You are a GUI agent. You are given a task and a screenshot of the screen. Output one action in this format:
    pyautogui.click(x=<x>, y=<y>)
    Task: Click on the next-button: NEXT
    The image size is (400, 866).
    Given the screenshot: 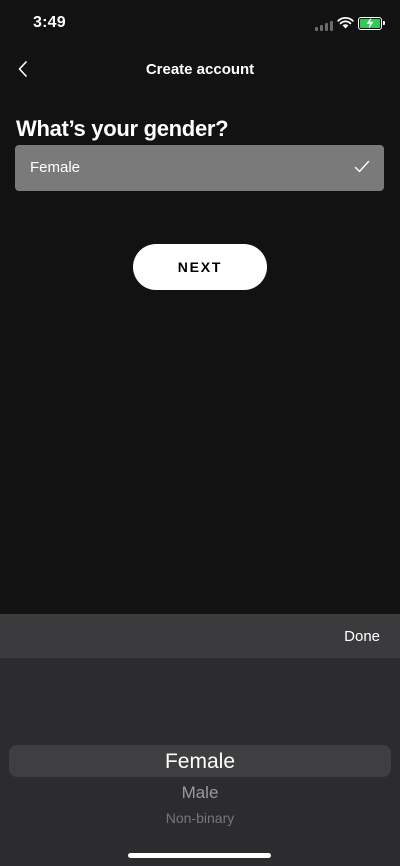 What is the action you would take?
    pyautogui.click(x=200, y=267)
    